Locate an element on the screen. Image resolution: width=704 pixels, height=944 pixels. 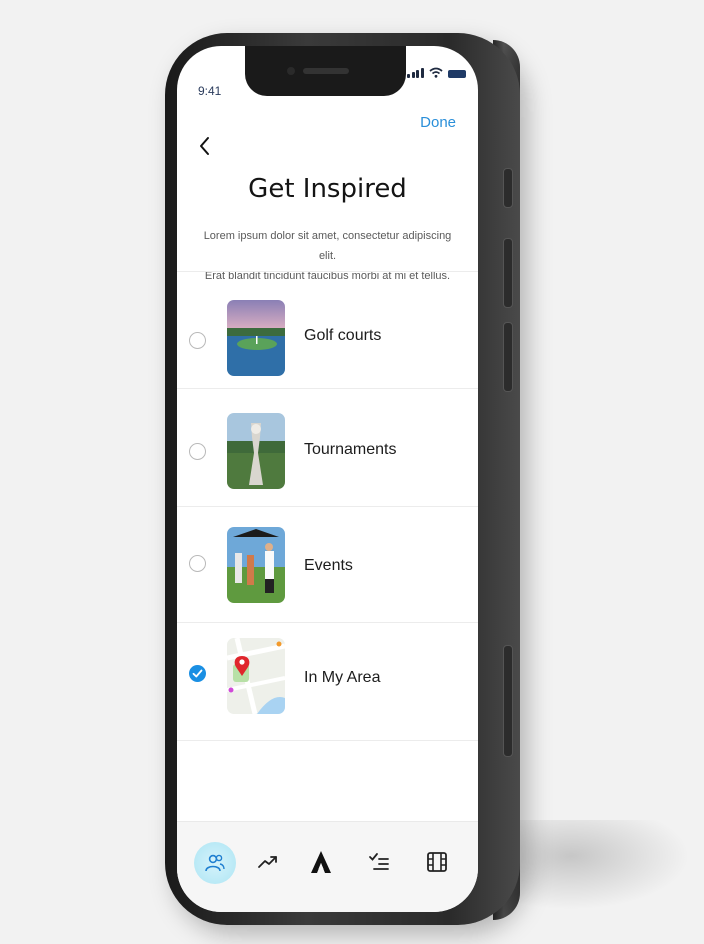
signal-icon is located at coordinates (415, 73).